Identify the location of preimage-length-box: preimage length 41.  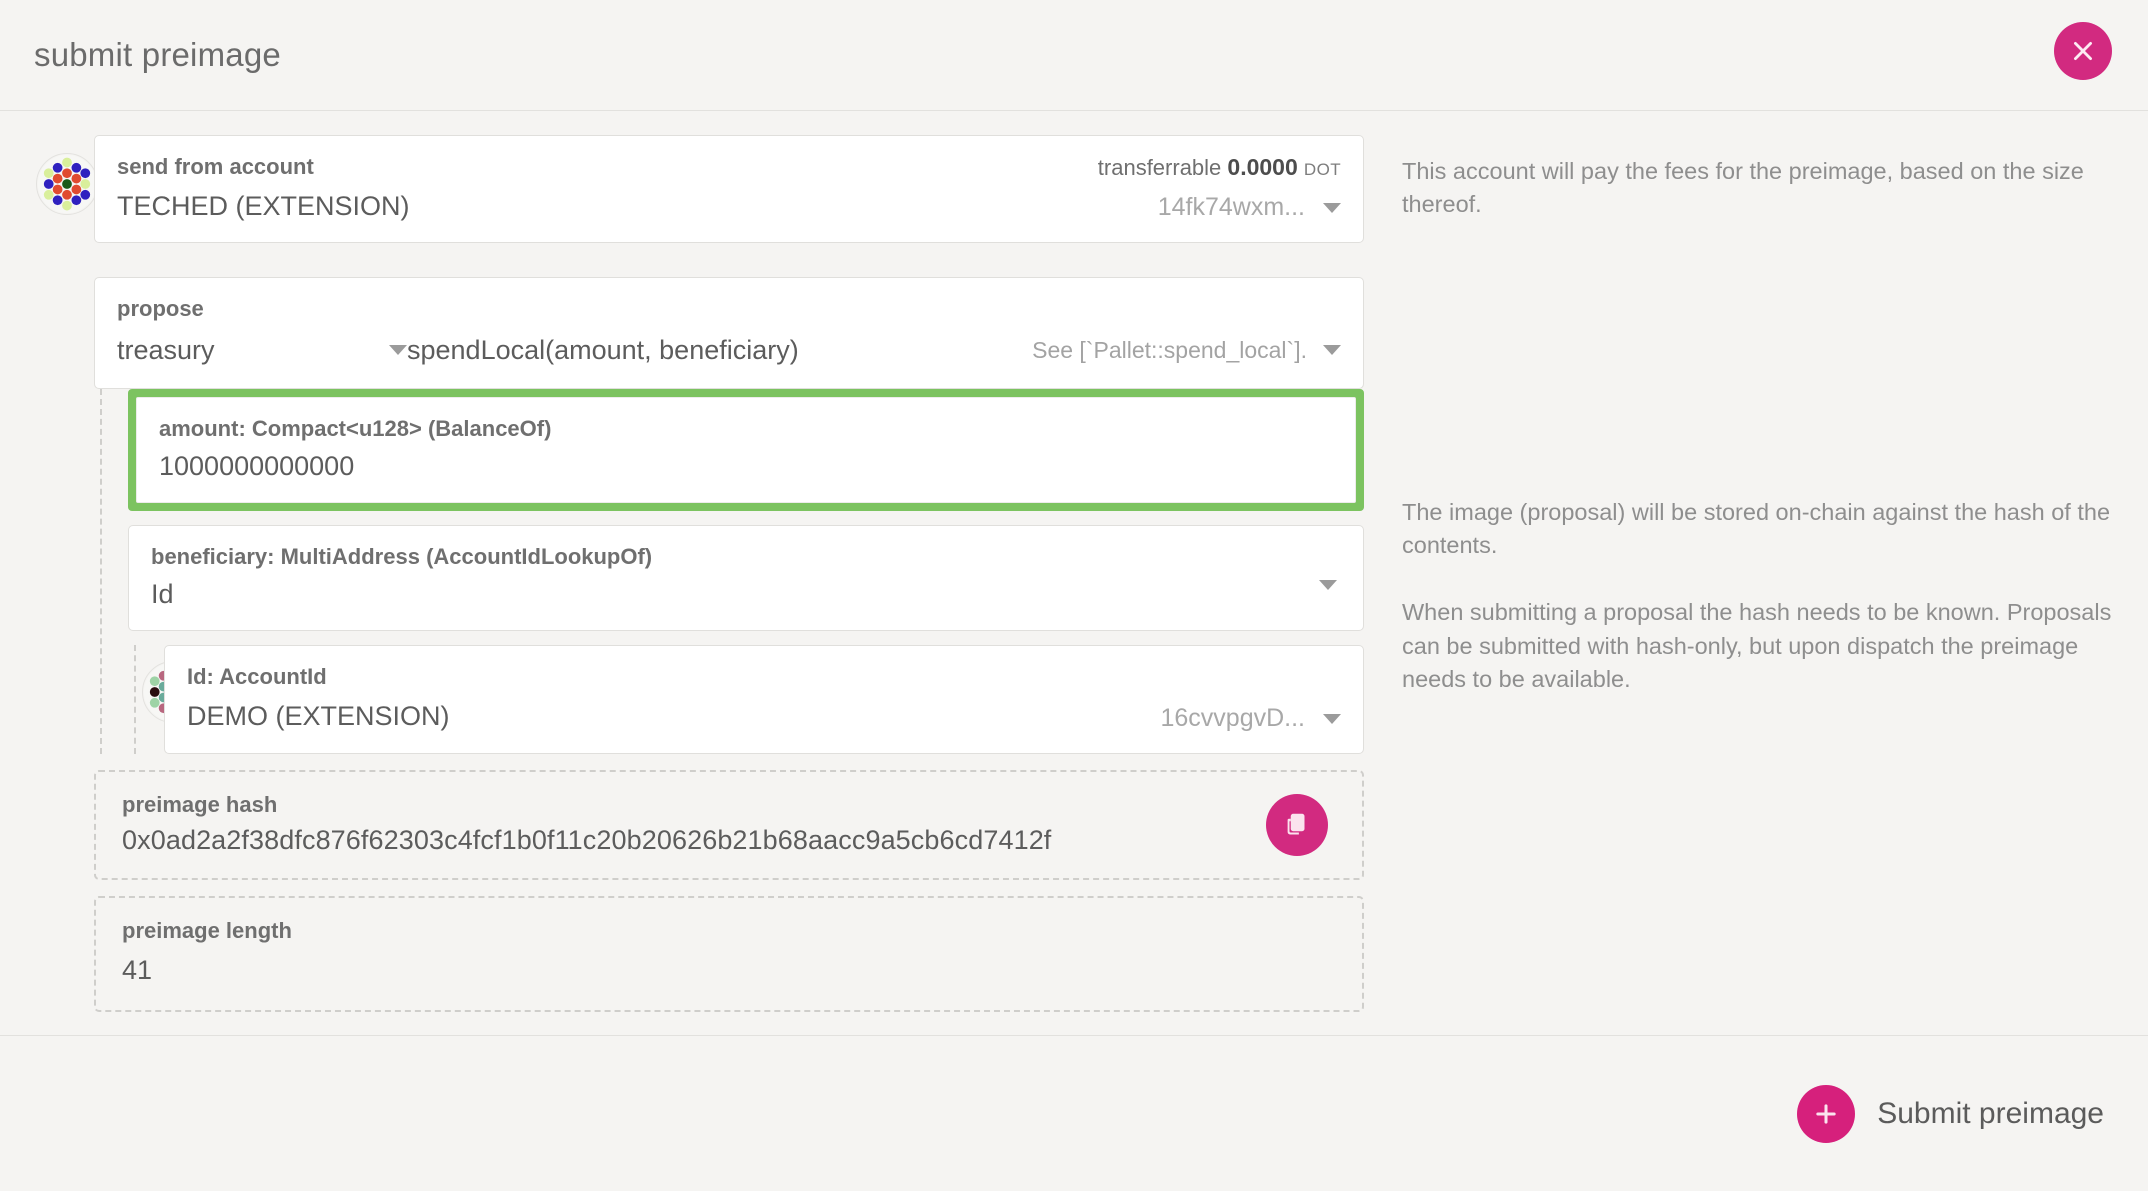
(729, 954).